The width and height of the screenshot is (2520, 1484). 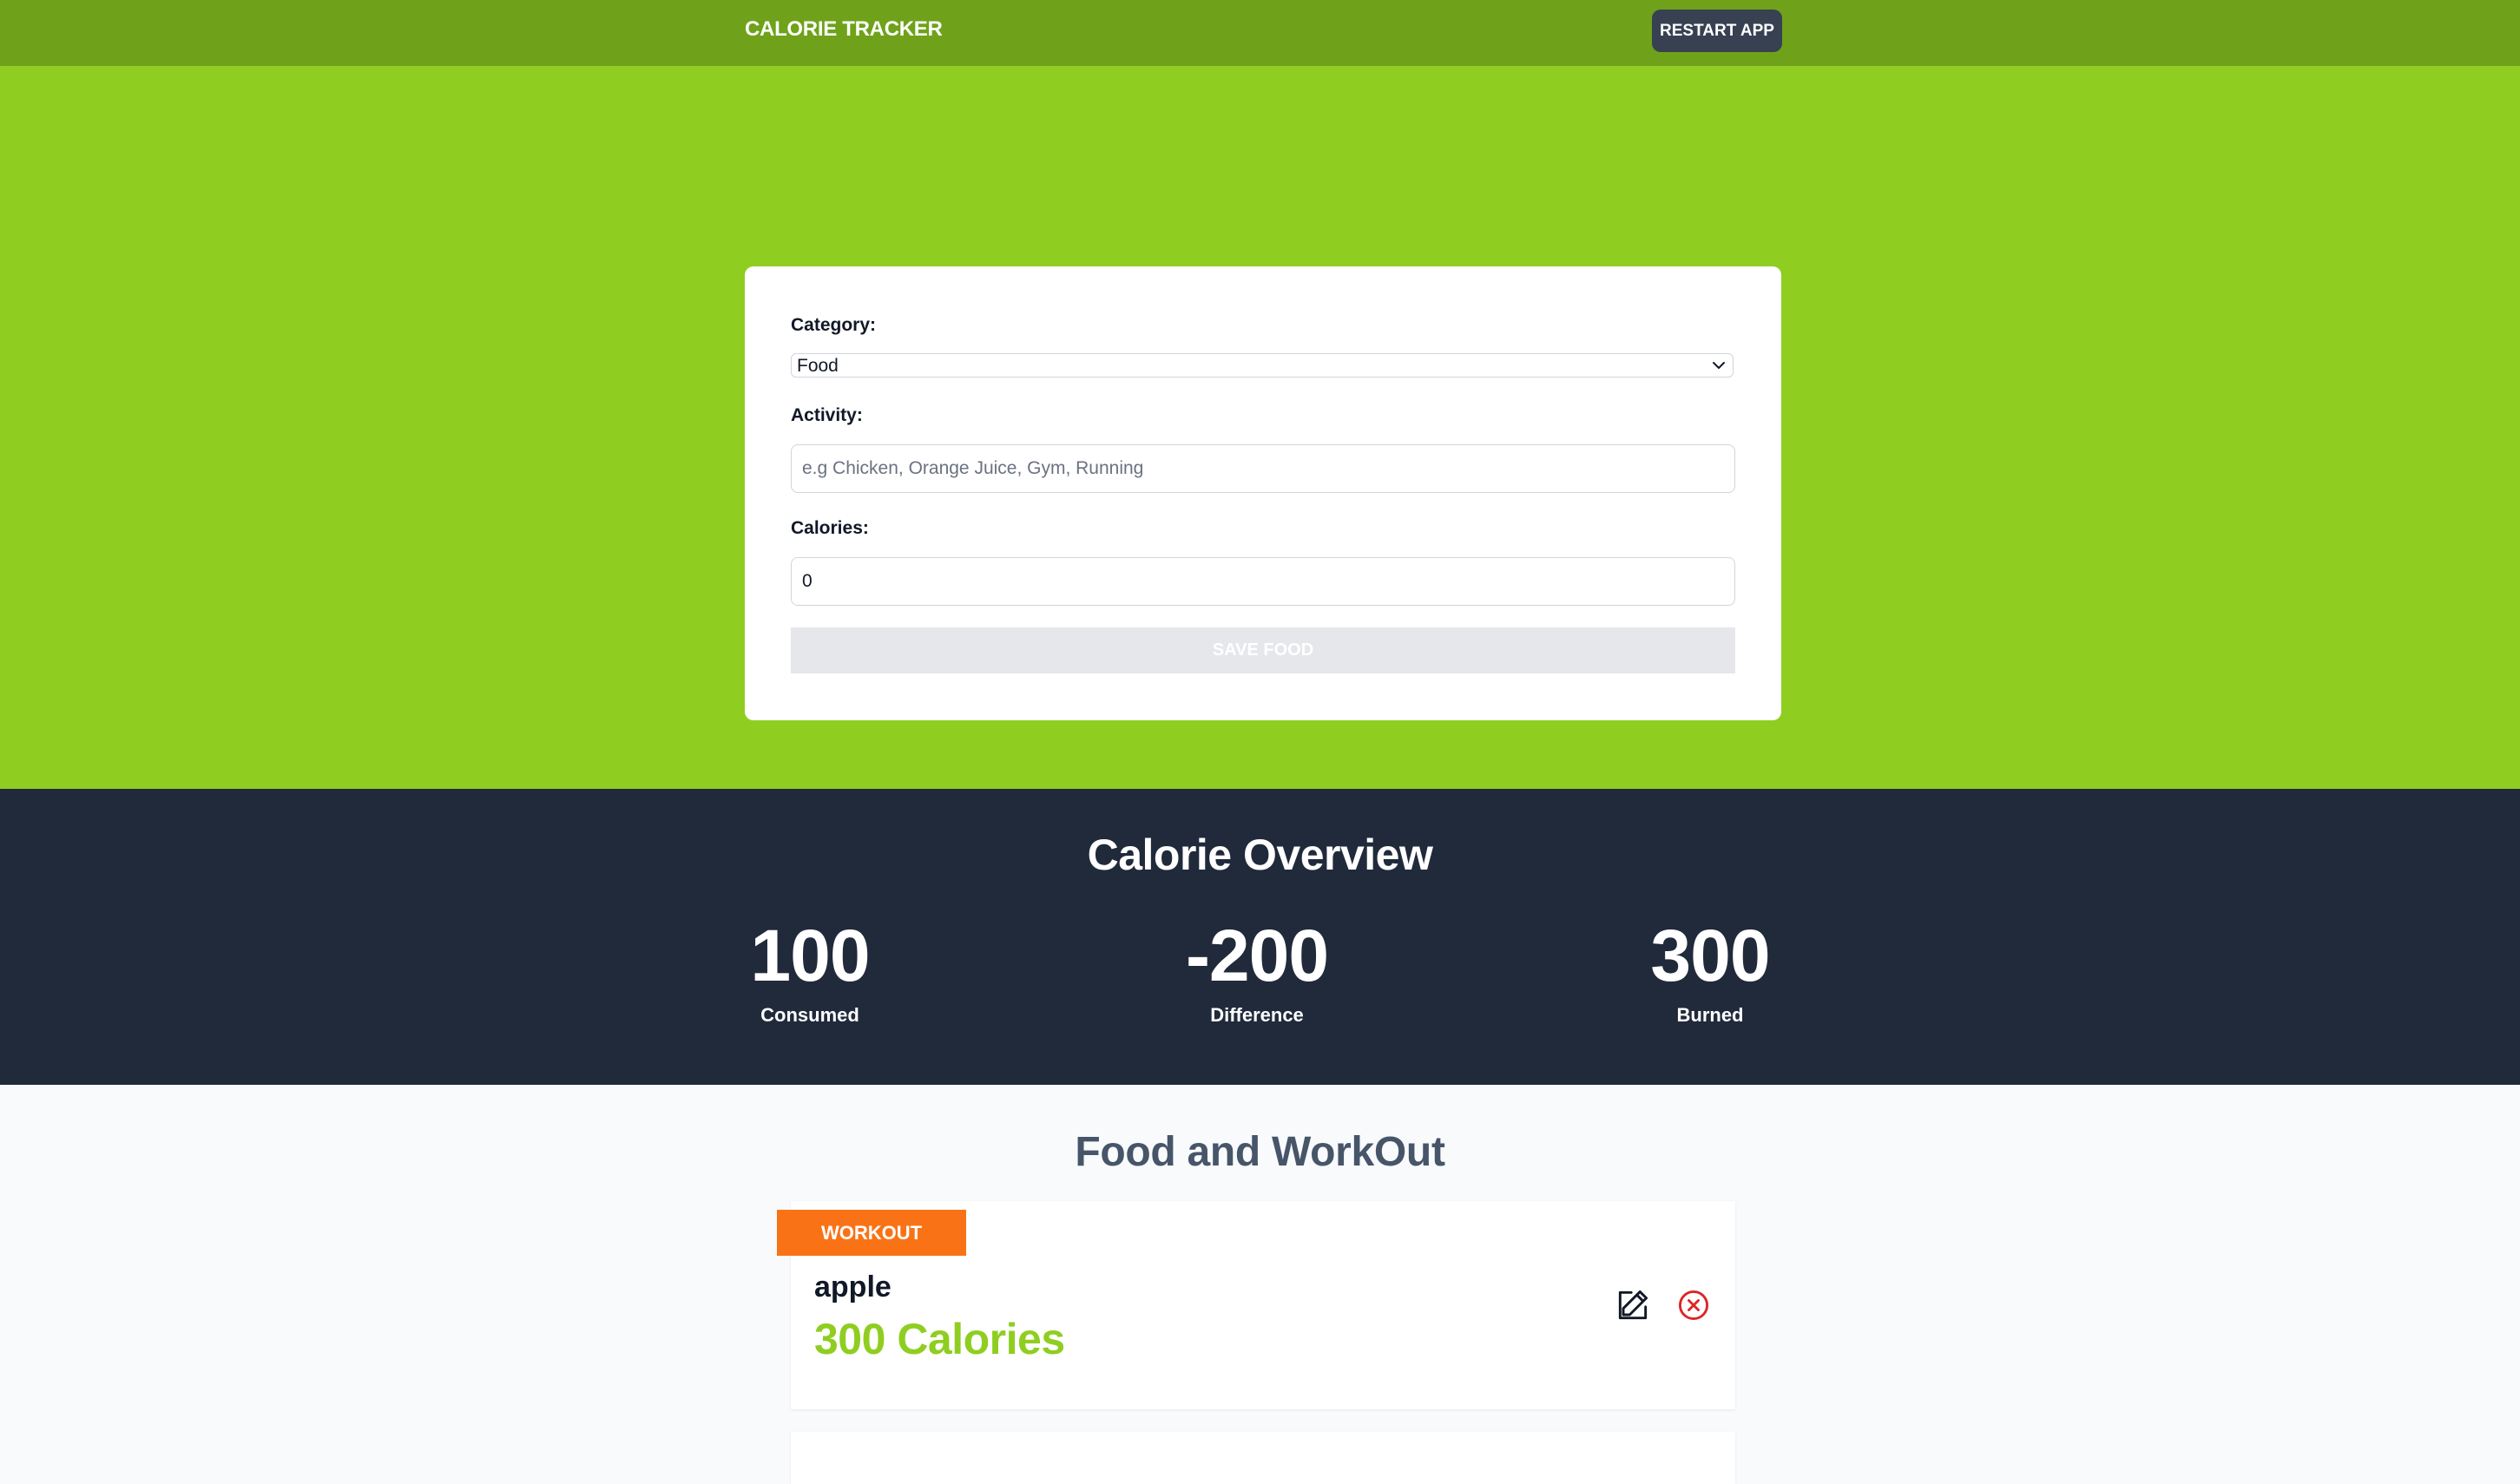 What do you see at coordinates (1718, 368) in the screenshot?
I see `chevron-down-icon` at bounding box center [1718, 368].